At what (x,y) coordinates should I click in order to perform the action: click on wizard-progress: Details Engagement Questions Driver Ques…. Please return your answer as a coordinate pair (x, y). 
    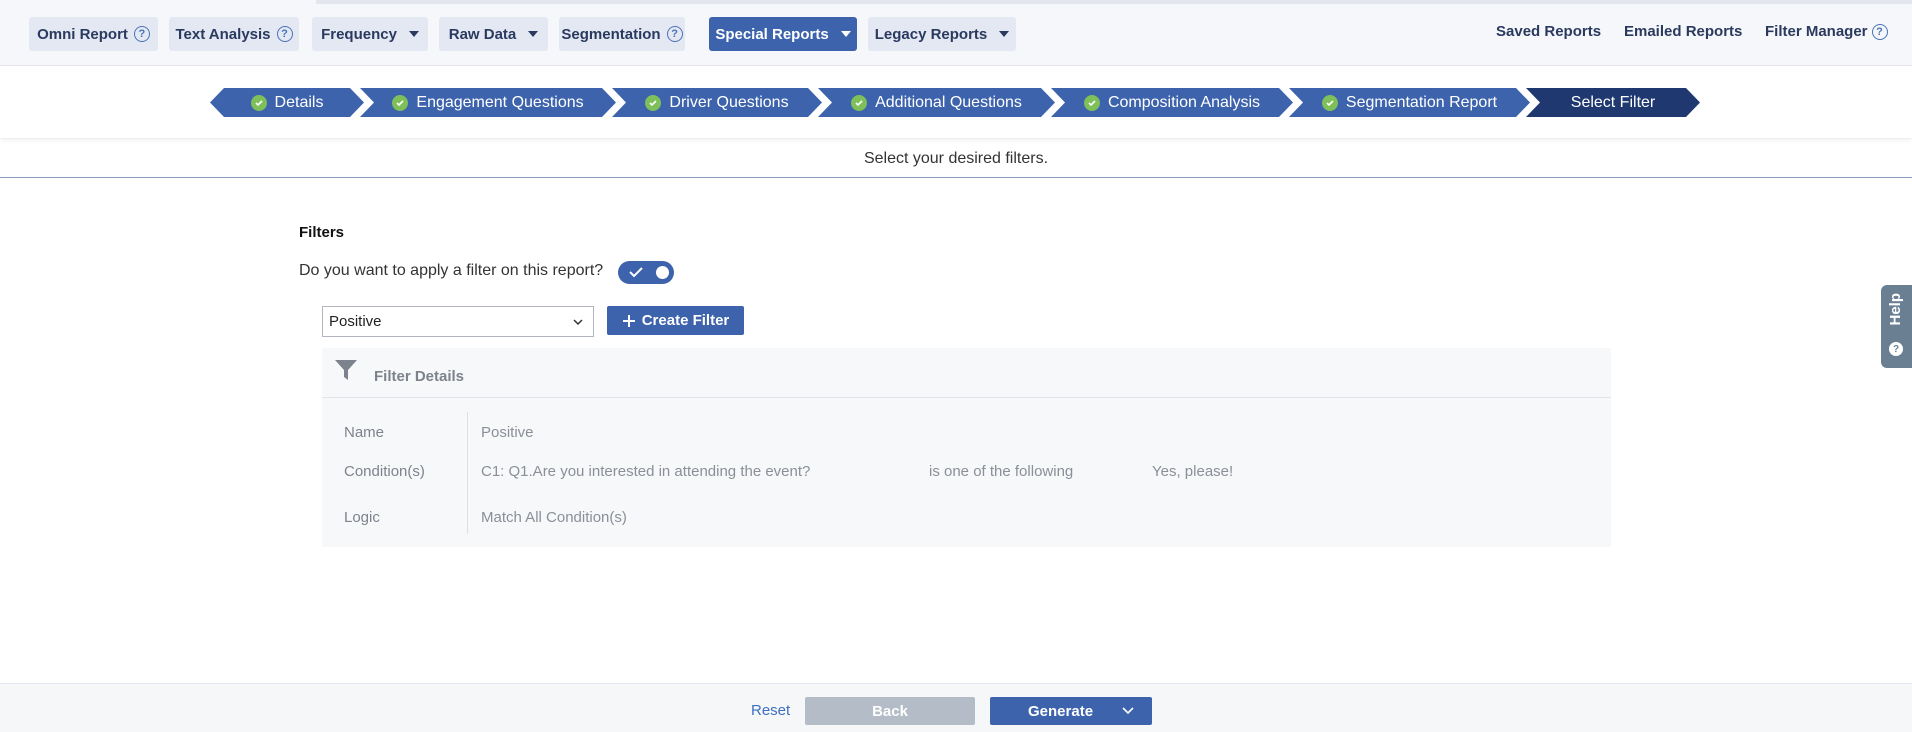
    Looking at the image, I should click on (956, 102).